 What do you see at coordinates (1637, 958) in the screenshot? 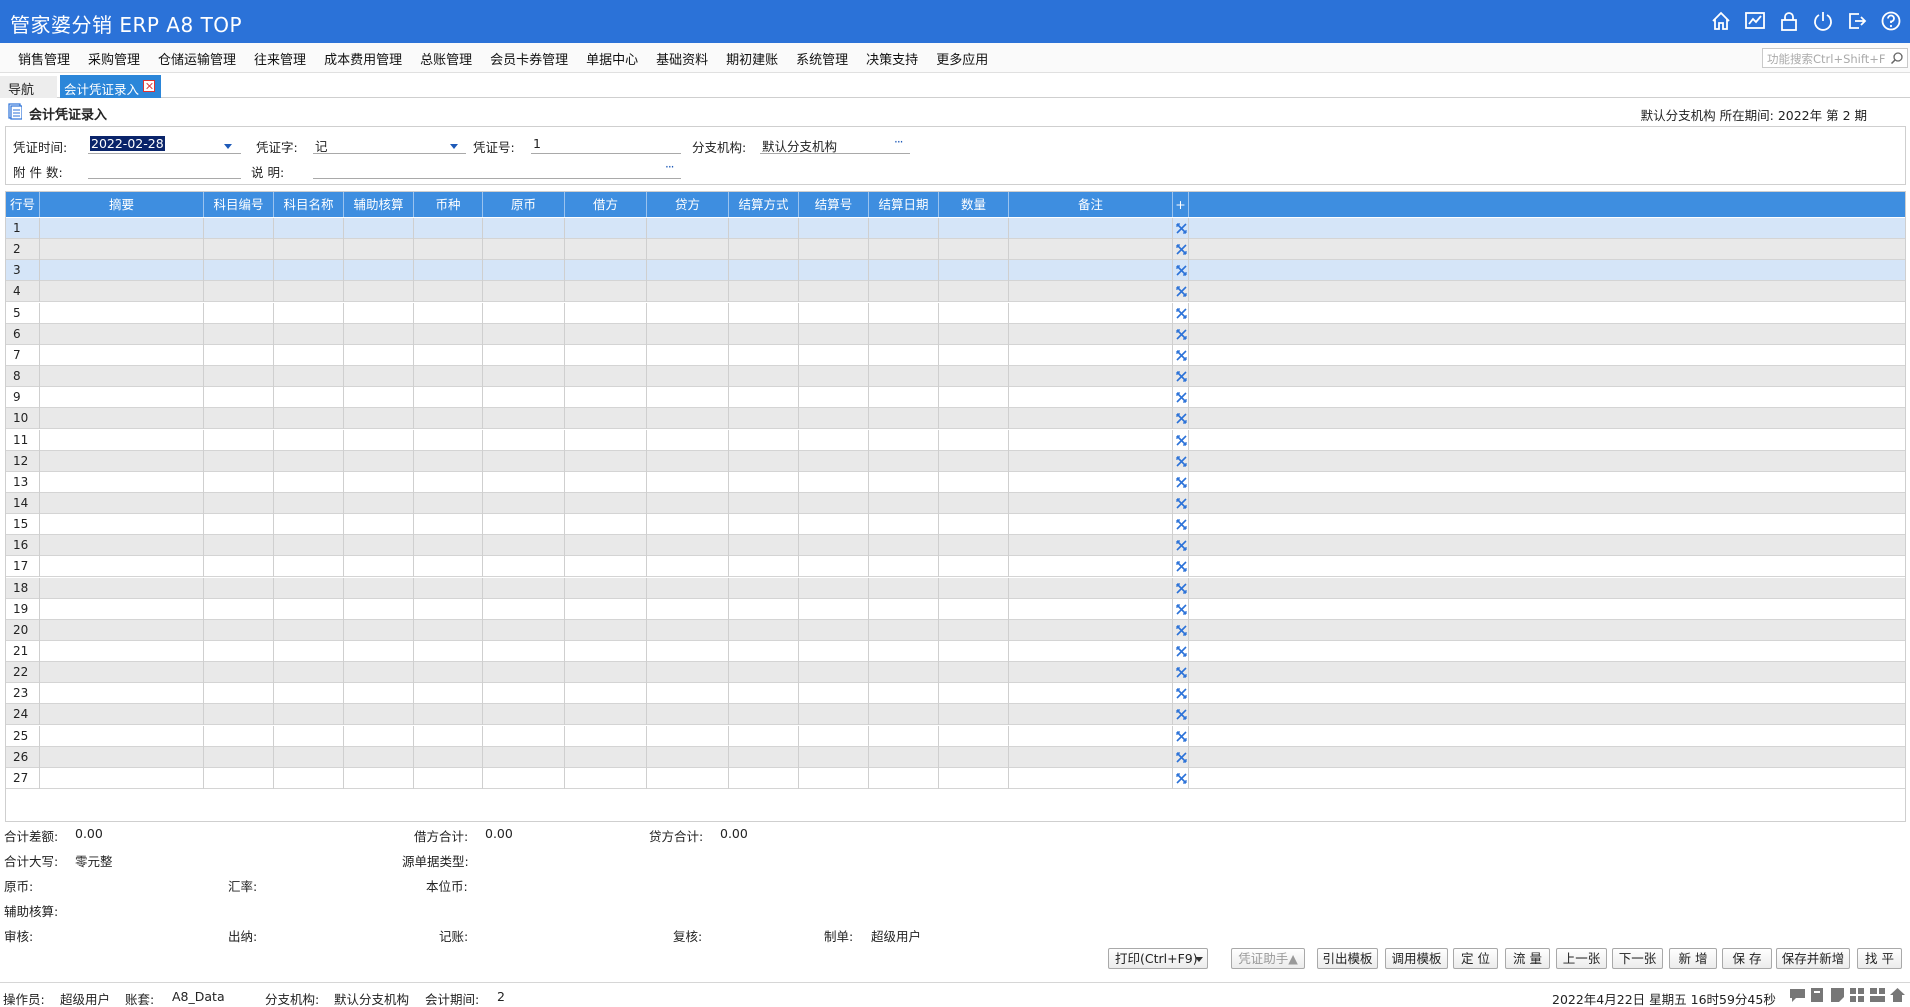
I see `next-button: 下一张` at bounding box center [1637, 958].